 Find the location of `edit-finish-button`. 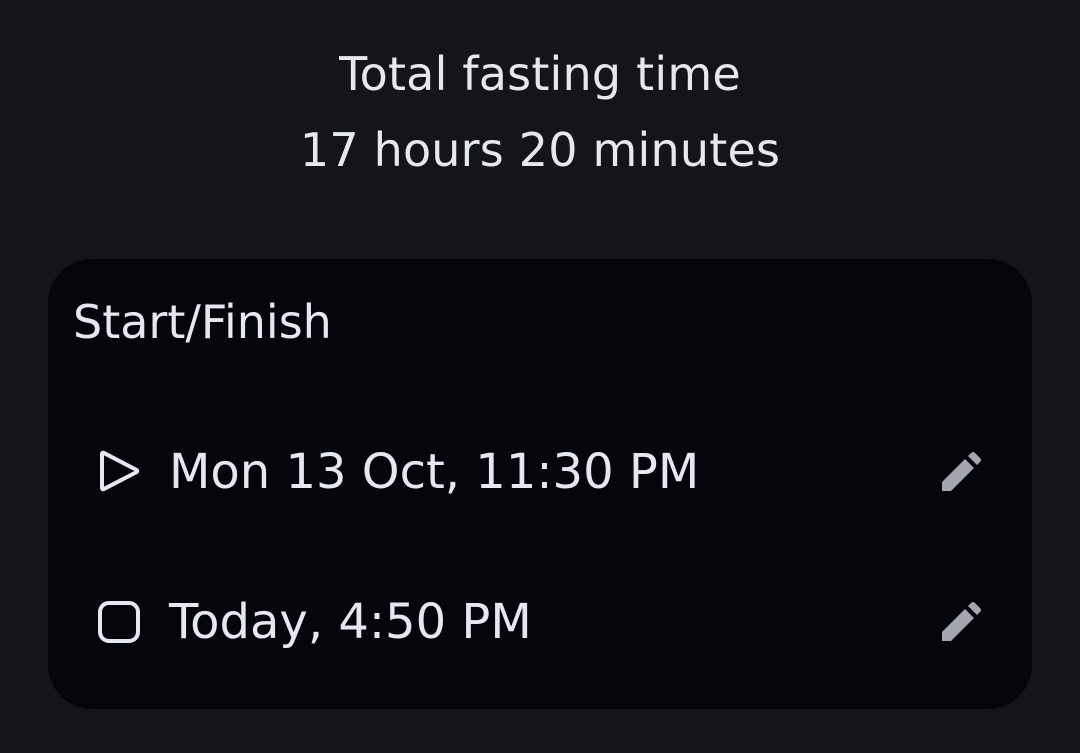

edit-finish-button is located at coordinates (960, 623).